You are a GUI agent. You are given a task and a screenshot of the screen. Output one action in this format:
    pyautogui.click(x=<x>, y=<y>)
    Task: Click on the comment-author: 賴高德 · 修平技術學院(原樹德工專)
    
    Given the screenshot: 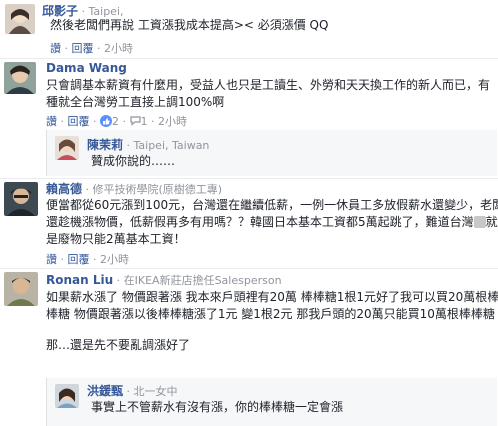 What is the action you would take?
    pyautogui.click(x=134, y=188)
    